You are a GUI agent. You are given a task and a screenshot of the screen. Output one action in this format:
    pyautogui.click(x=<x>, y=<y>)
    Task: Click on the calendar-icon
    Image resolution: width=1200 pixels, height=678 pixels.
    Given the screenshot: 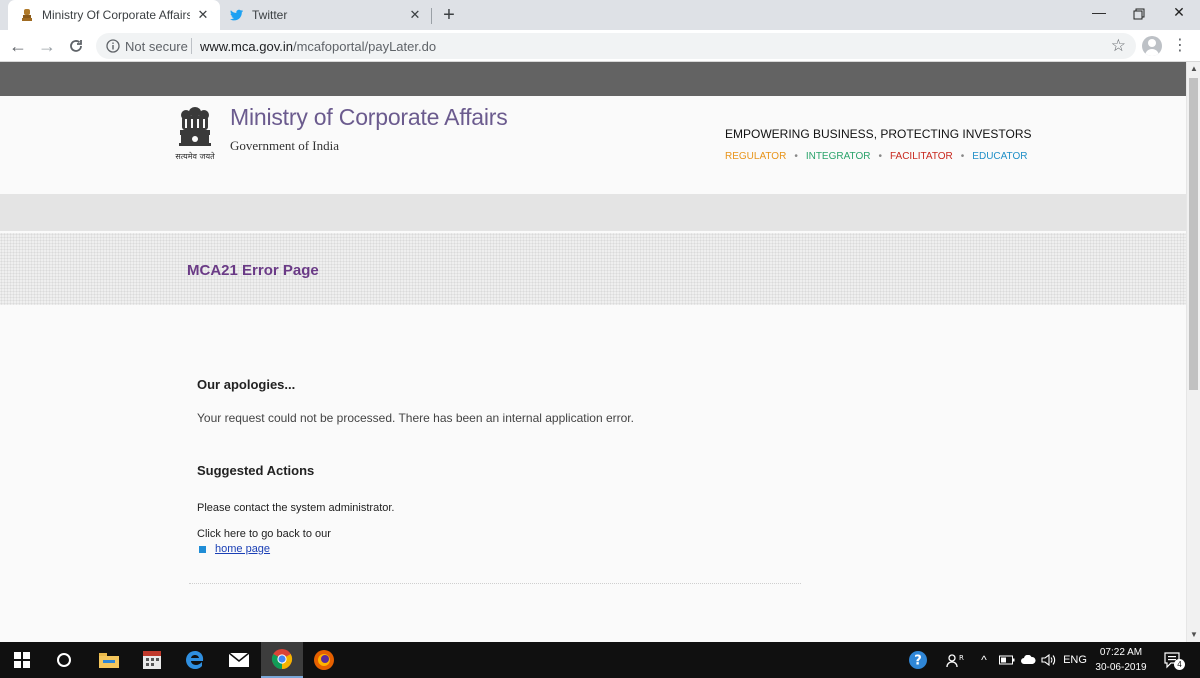 What is the action you would take?
    pyautogui.click(x=152, y=660)
    